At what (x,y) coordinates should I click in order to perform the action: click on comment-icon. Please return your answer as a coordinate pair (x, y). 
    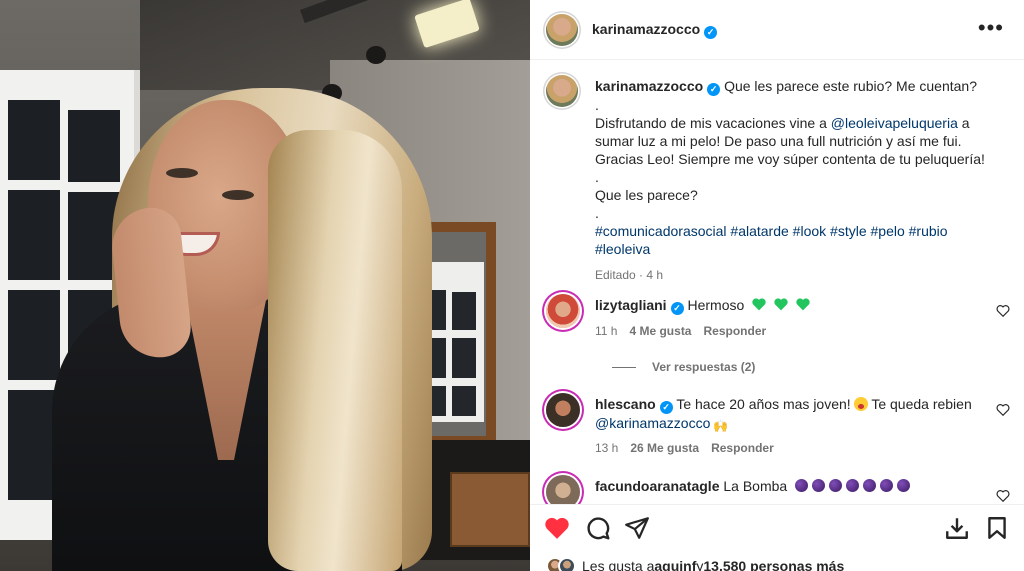
    Looking at the image, I should click on (598, 528).